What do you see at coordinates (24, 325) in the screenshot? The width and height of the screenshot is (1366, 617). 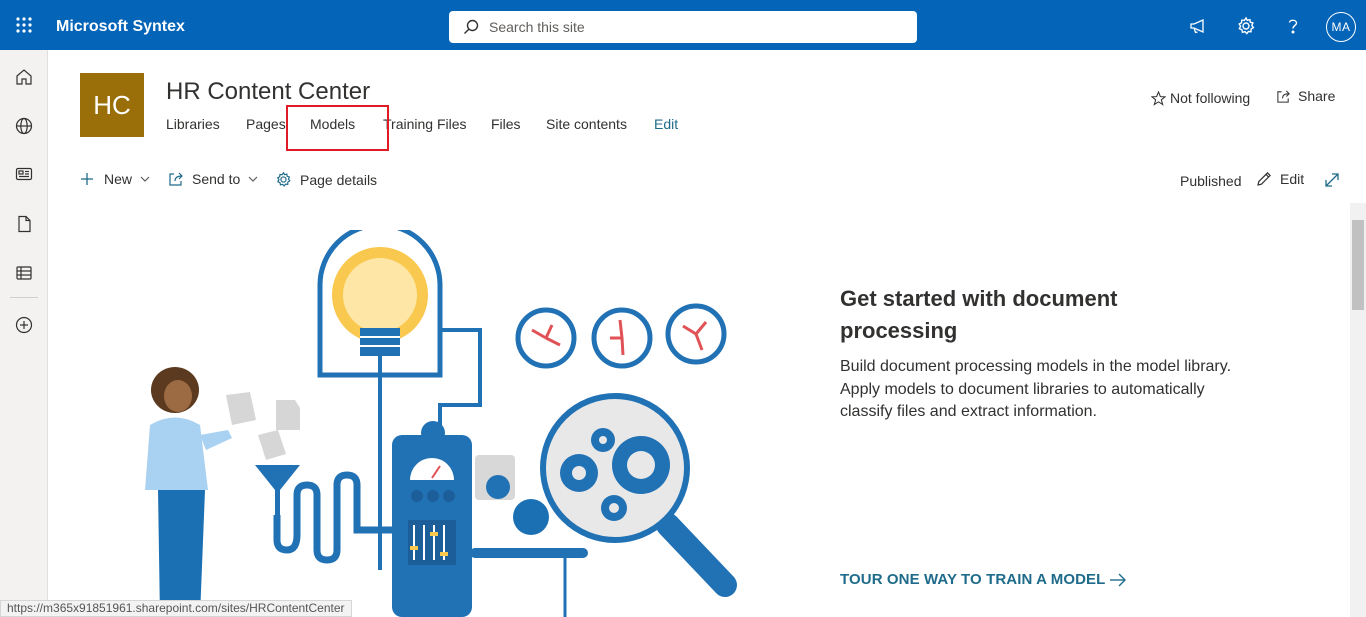 I see `add-icon` at bounding box center [24, 325].